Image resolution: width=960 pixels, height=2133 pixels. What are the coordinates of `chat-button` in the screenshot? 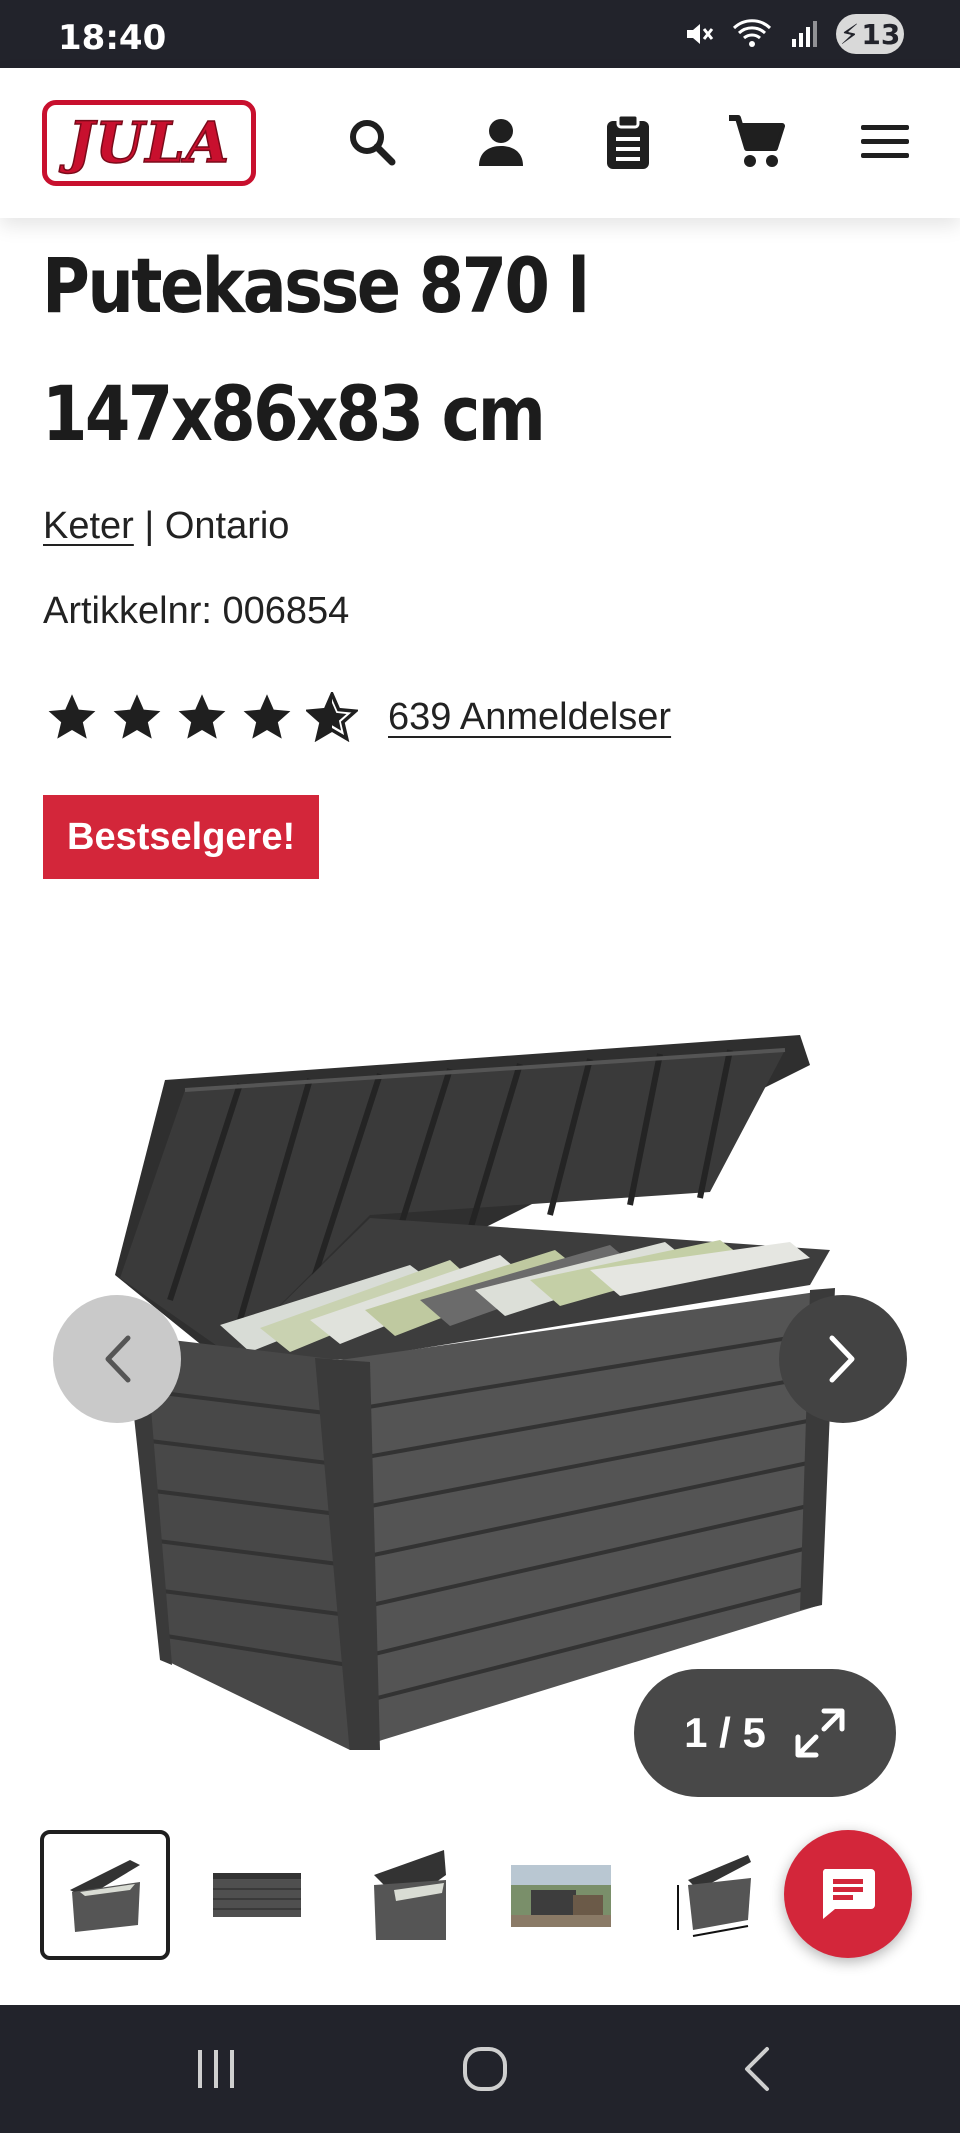 It's located at (848, 1894).